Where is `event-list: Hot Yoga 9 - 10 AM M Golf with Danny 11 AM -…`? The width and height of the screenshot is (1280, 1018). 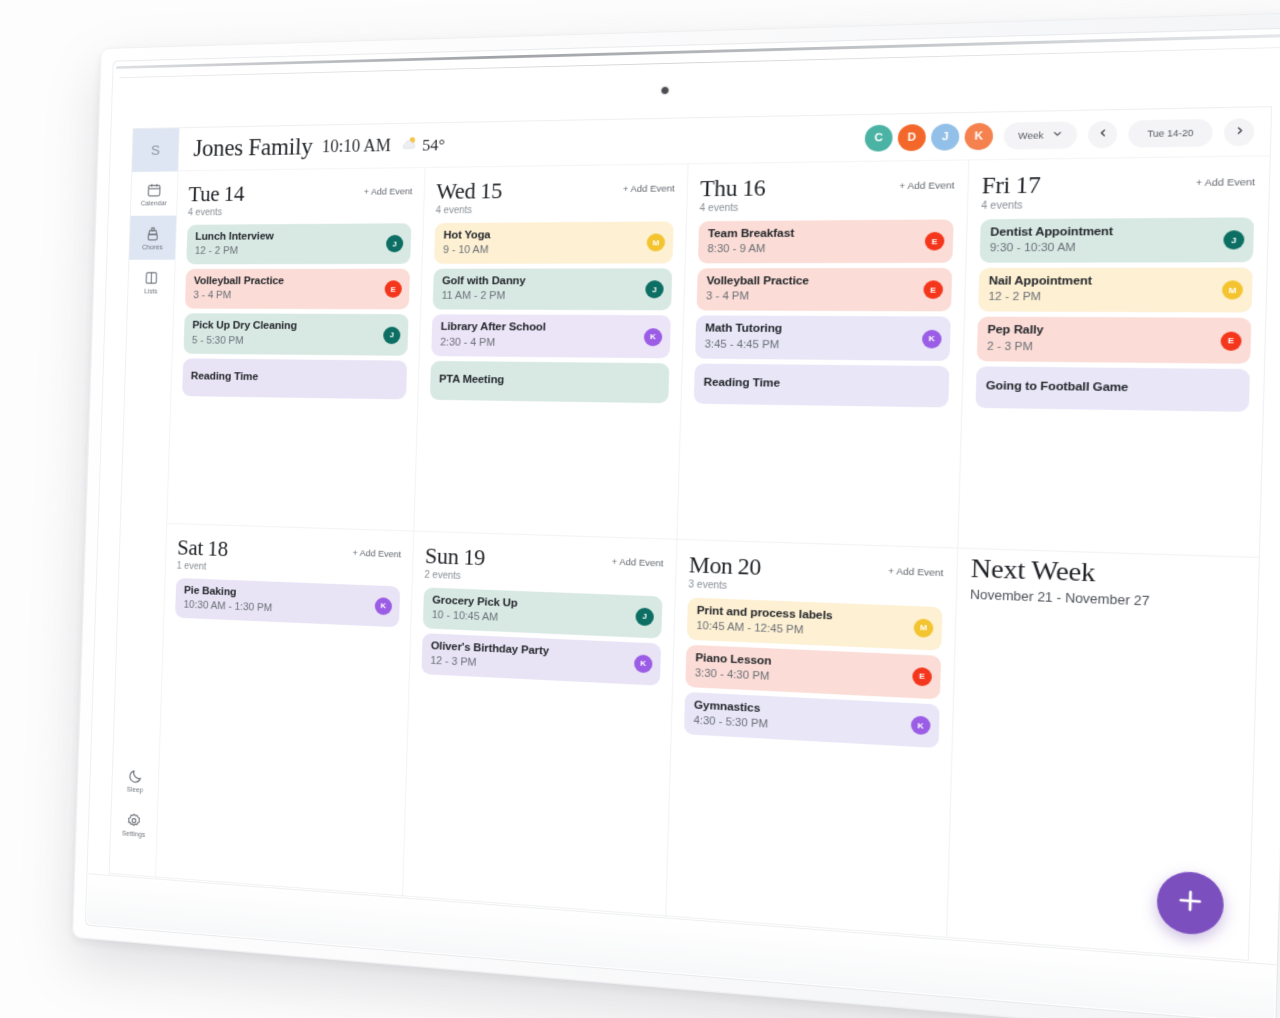 event-list: Hot Yoga 9 - 10 AM M Golf with Danny 11 AM -… is located at coordinates (551, 312).